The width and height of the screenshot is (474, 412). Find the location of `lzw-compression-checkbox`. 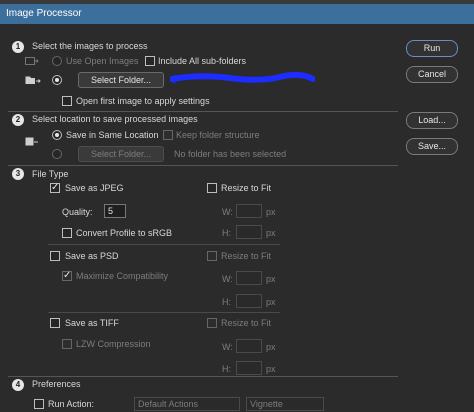

lzw-compression-checkbox is located at coordinates (67, 344).